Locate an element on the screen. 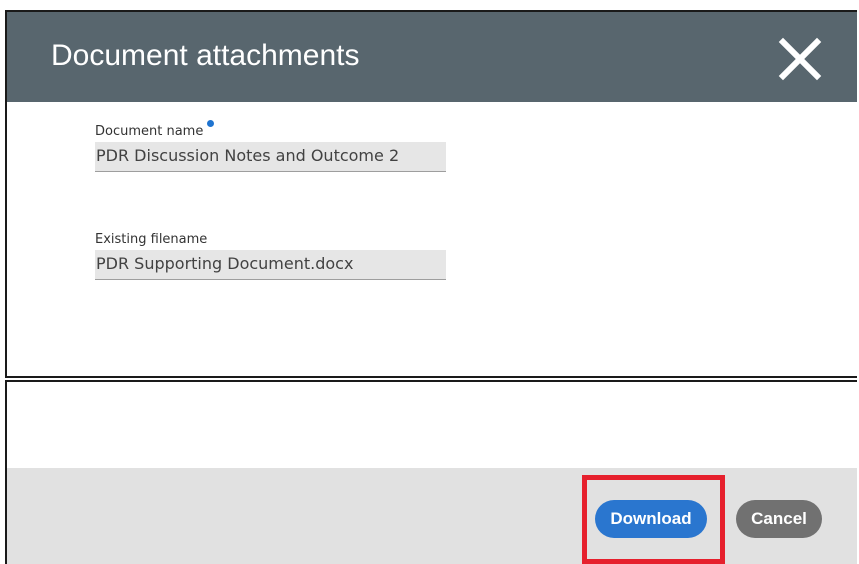 This screenshot has width=859, height=564. existing-filename-label: Existing filename is located at coordinates (151, 239).